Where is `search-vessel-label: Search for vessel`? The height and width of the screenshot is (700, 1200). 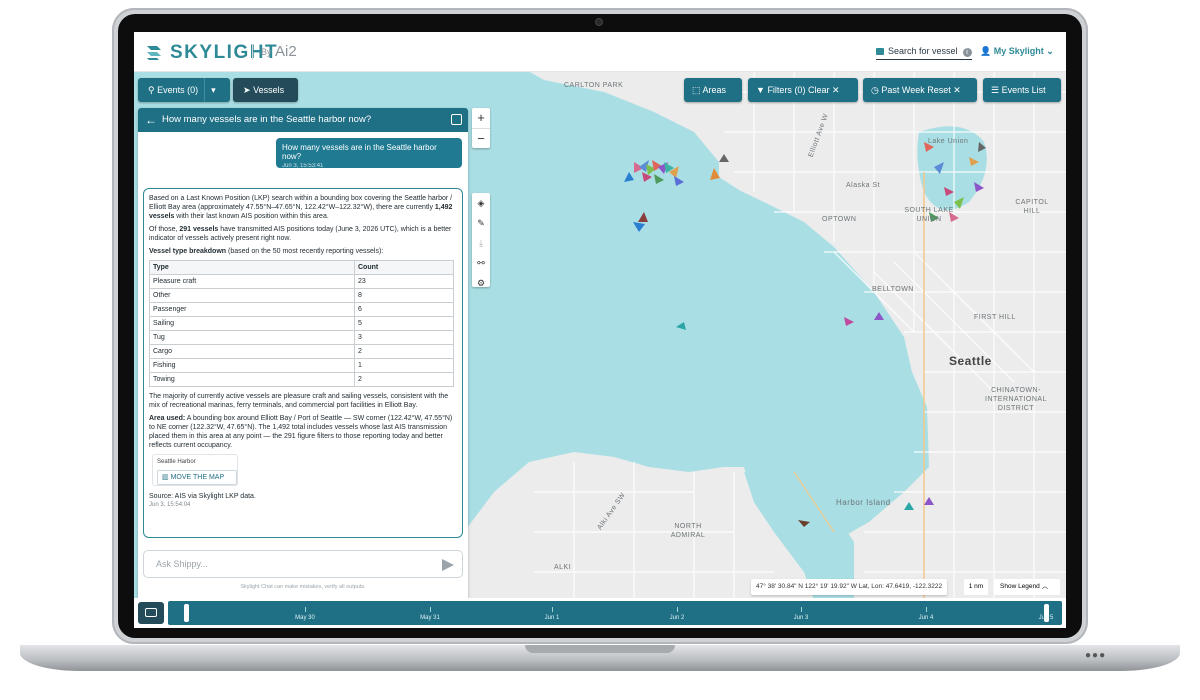
search-vessel-label: Search for vessel is located at coordinates (923, 51).